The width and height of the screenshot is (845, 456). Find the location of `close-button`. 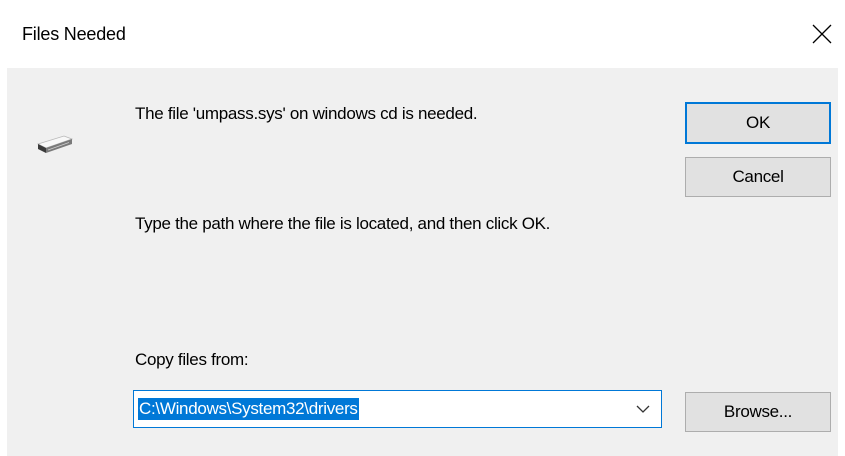

close-button is located at coordinates (822, 34).